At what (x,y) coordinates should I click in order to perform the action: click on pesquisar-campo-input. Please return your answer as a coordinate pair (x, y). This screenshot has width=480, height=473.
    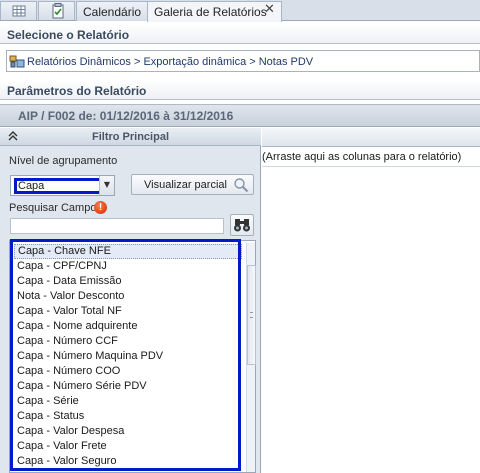
    Looking at the image, I should click on (117, 226).